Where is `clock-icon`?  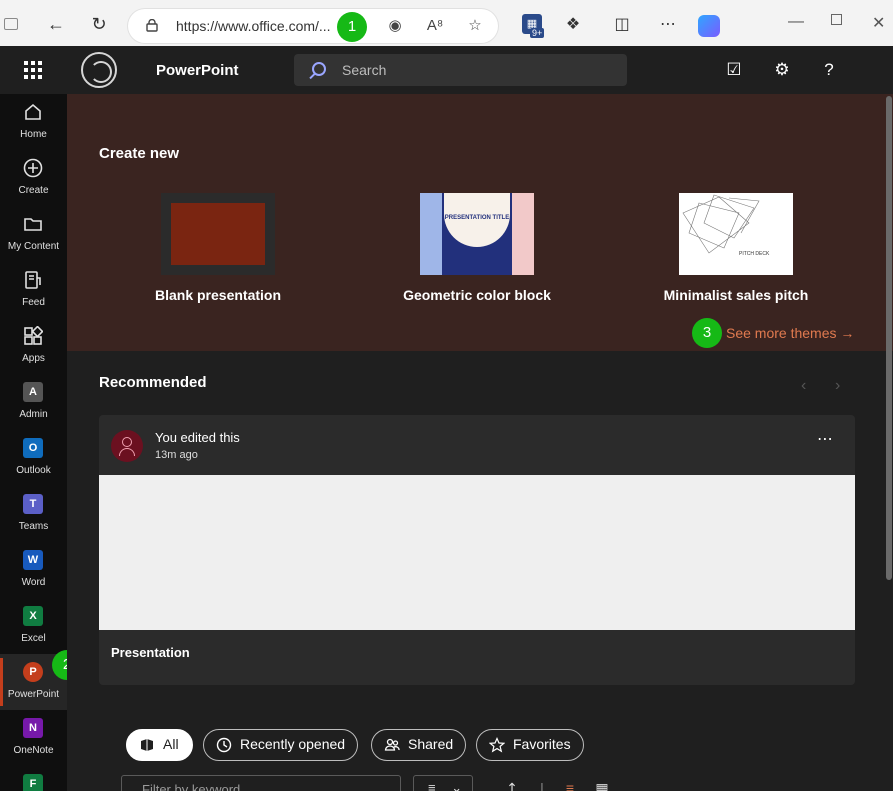 clock-icon is located at coordinates (224, 745).